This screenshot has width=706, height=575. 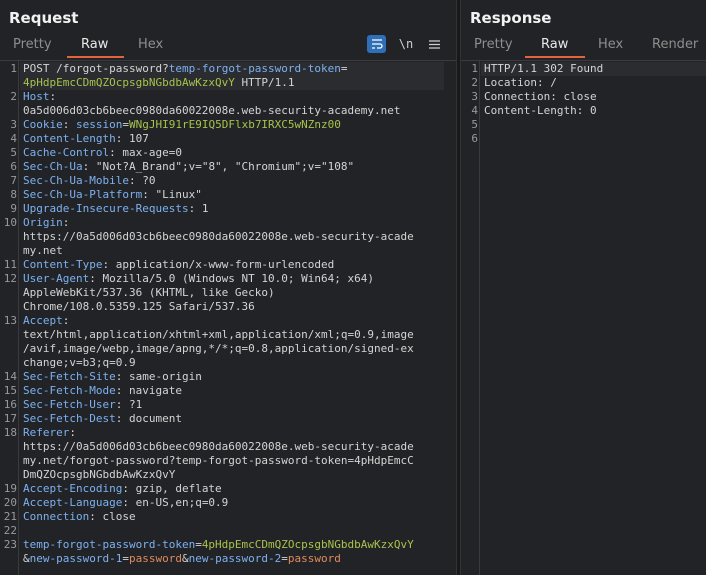 I want to click on token: : document, so click(x=148, y=418).